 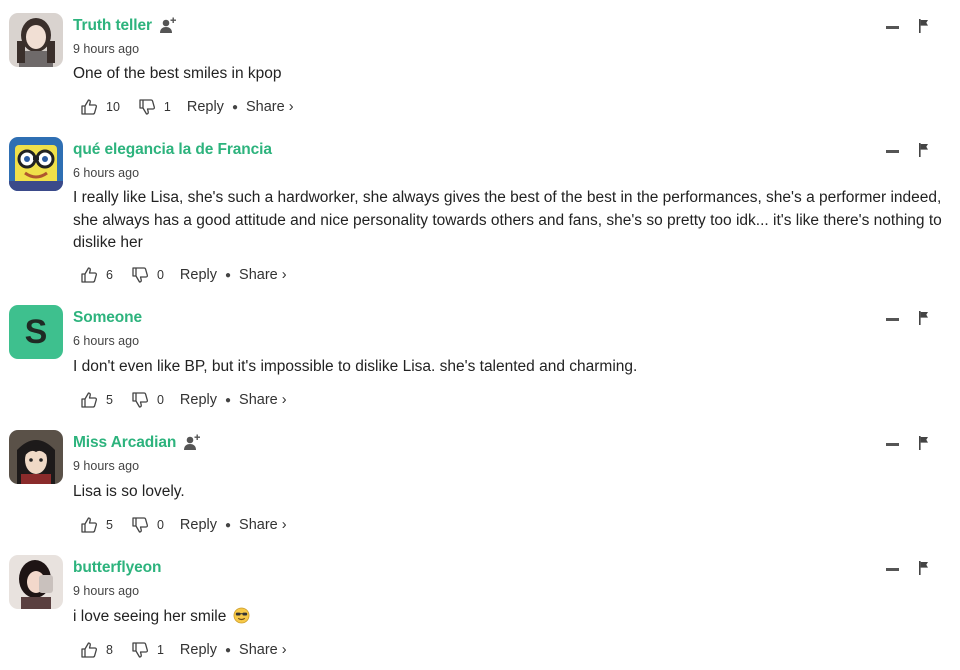 What do you see at coordinates (109, 275) in the screenshot?
I see `like-count: 6` at bounding box center [109, 275].